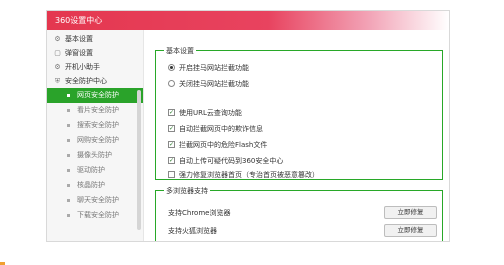 This screenshot has width=504, height=265. Describe the element at coordinates (98, 215) in the screenshot. I see `sidebar-subitem-label: 下载安全防护` at that location.